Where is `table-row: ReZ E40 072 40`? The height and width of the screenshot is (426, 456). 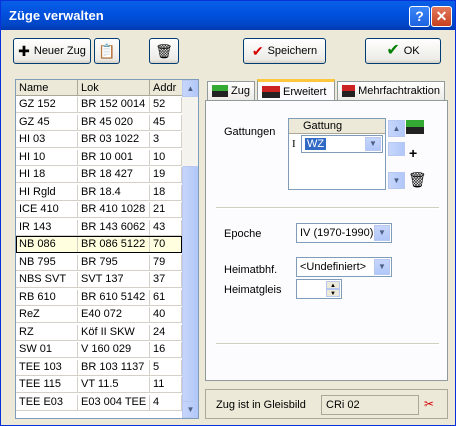
table-row: ReZ E40 072 40 is located at coordinates (99, 315).